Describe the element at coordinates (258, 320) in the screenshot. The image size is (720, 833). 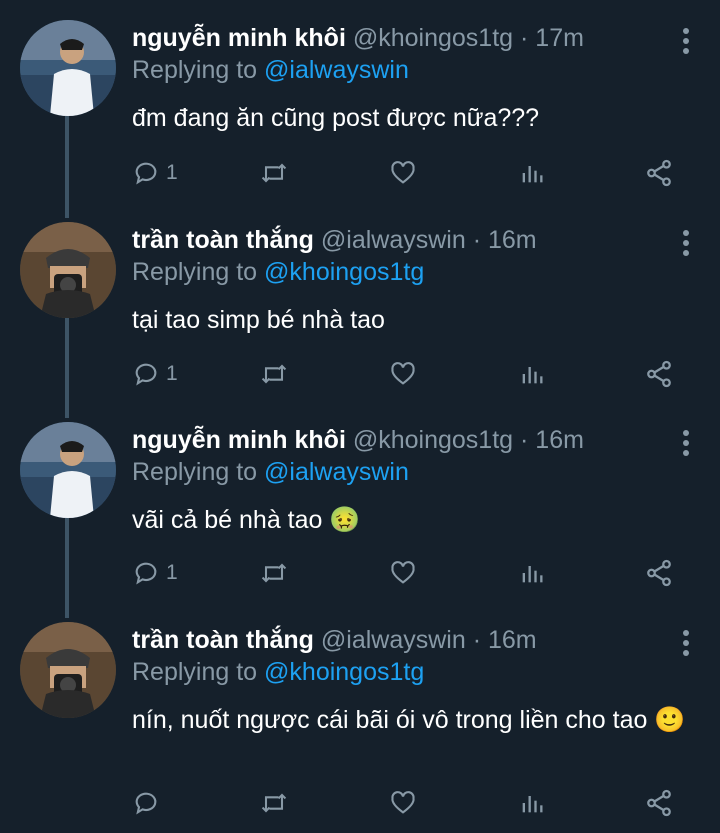
I see `tweet-text: tại tao simp bé nhà tao` at that location.